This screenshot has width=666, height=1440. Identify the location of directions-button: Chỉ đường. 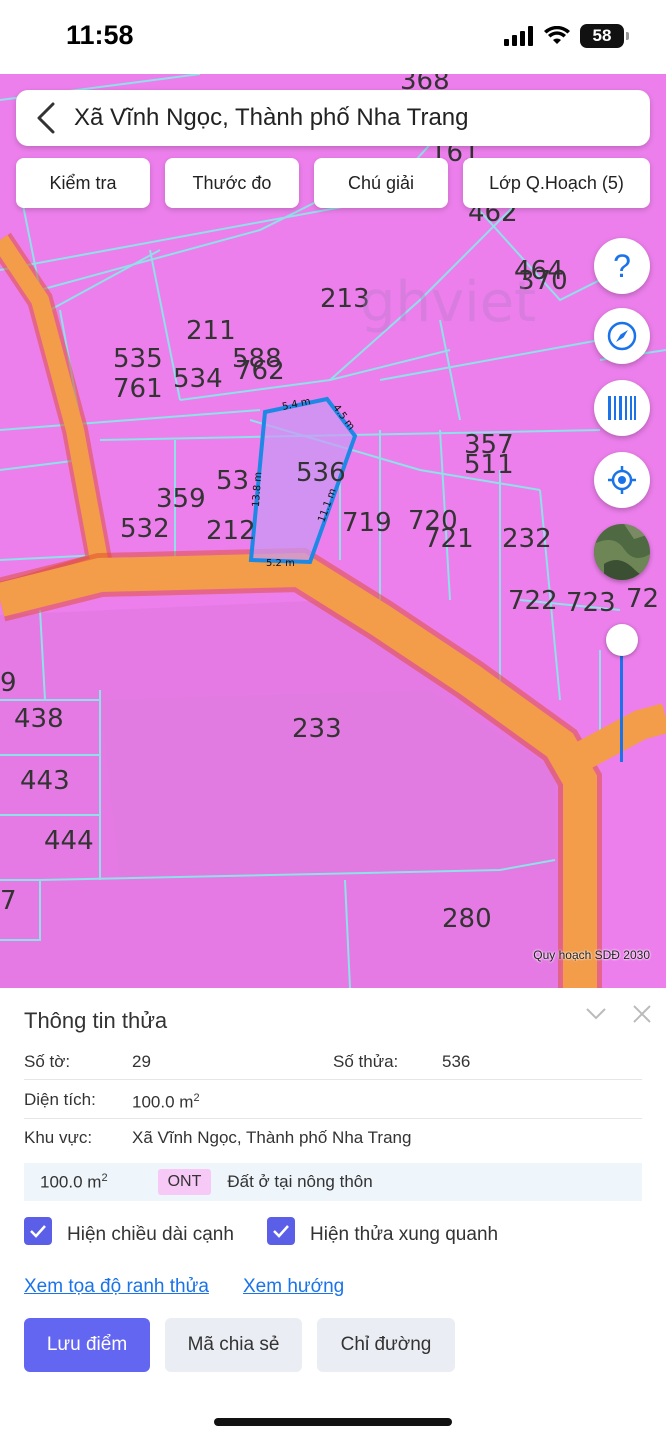
(386, 1345).